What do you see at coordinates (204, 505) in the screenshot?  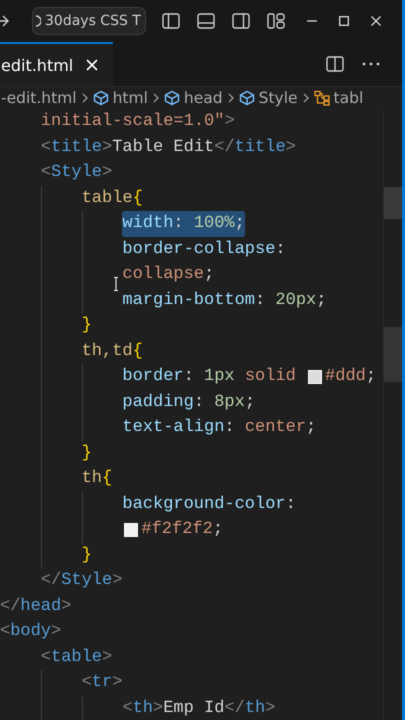 I see `code-token: background-color` at bounding box center [204, 505].